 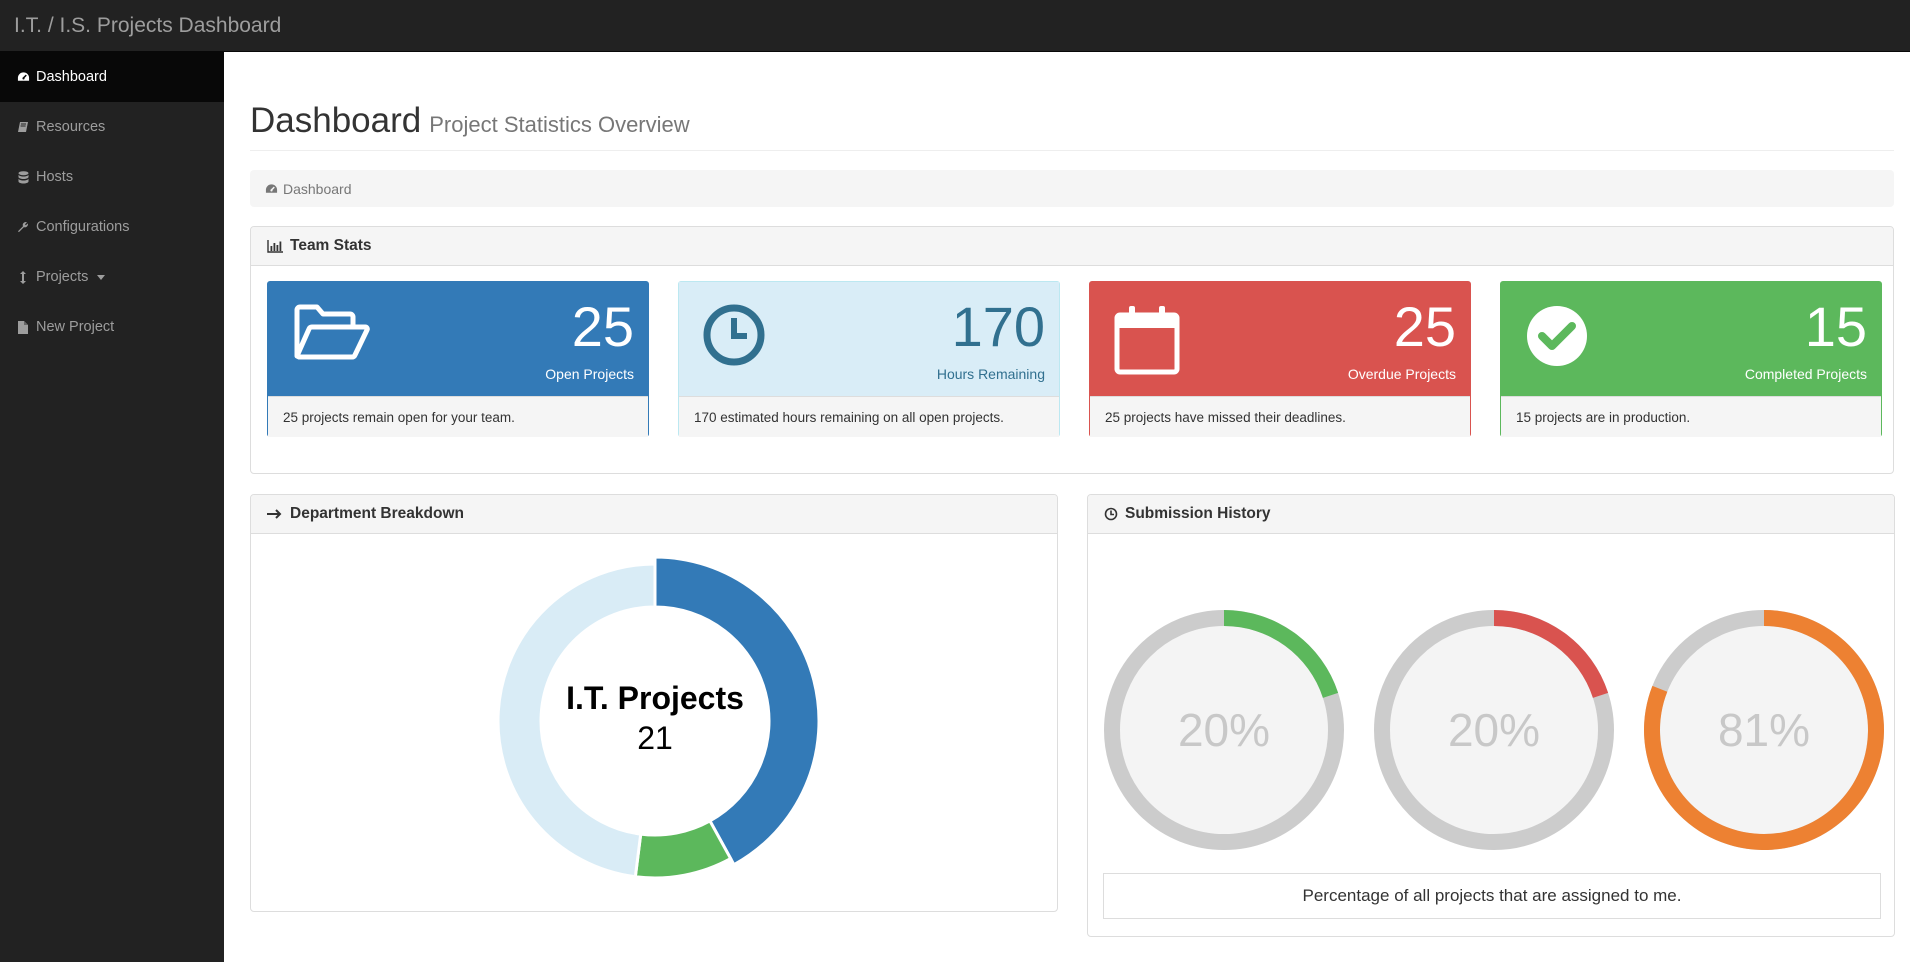 I want to click on arrow-right-icon, so click(x=275, y=514).